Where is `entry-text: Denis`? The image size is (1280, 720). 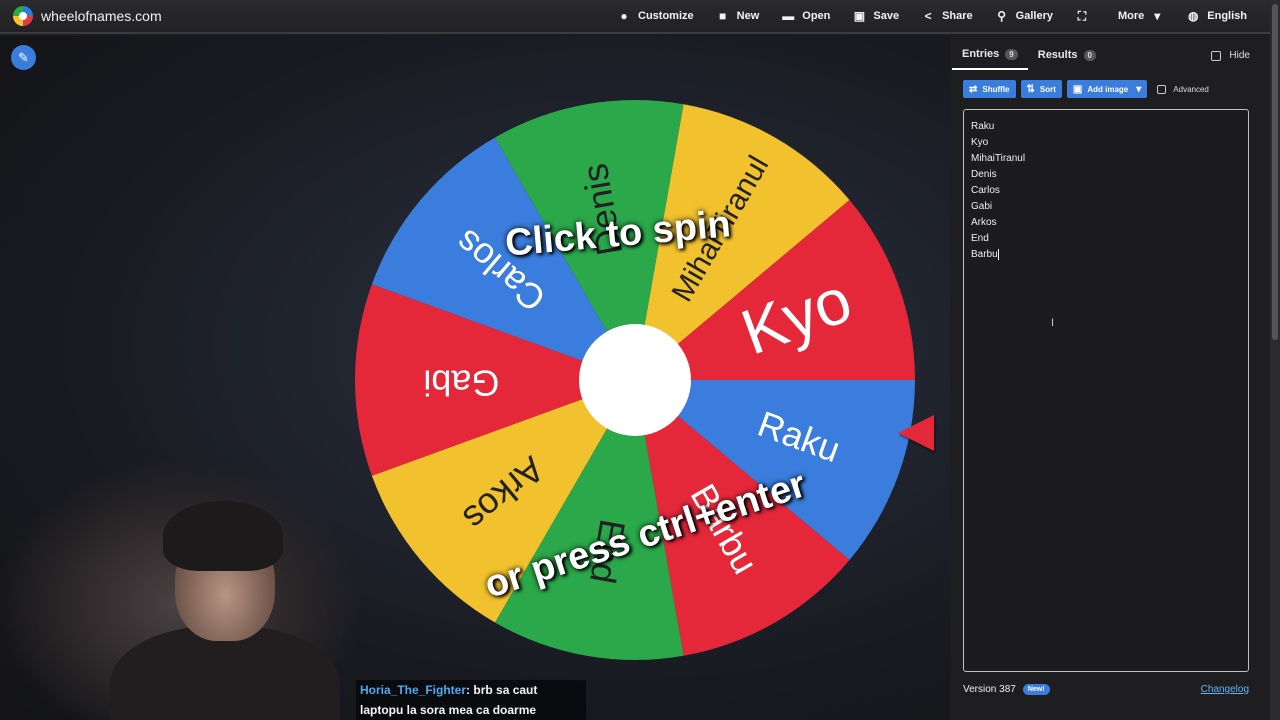 entry-text: Denis is located at coordinates (984, 174).